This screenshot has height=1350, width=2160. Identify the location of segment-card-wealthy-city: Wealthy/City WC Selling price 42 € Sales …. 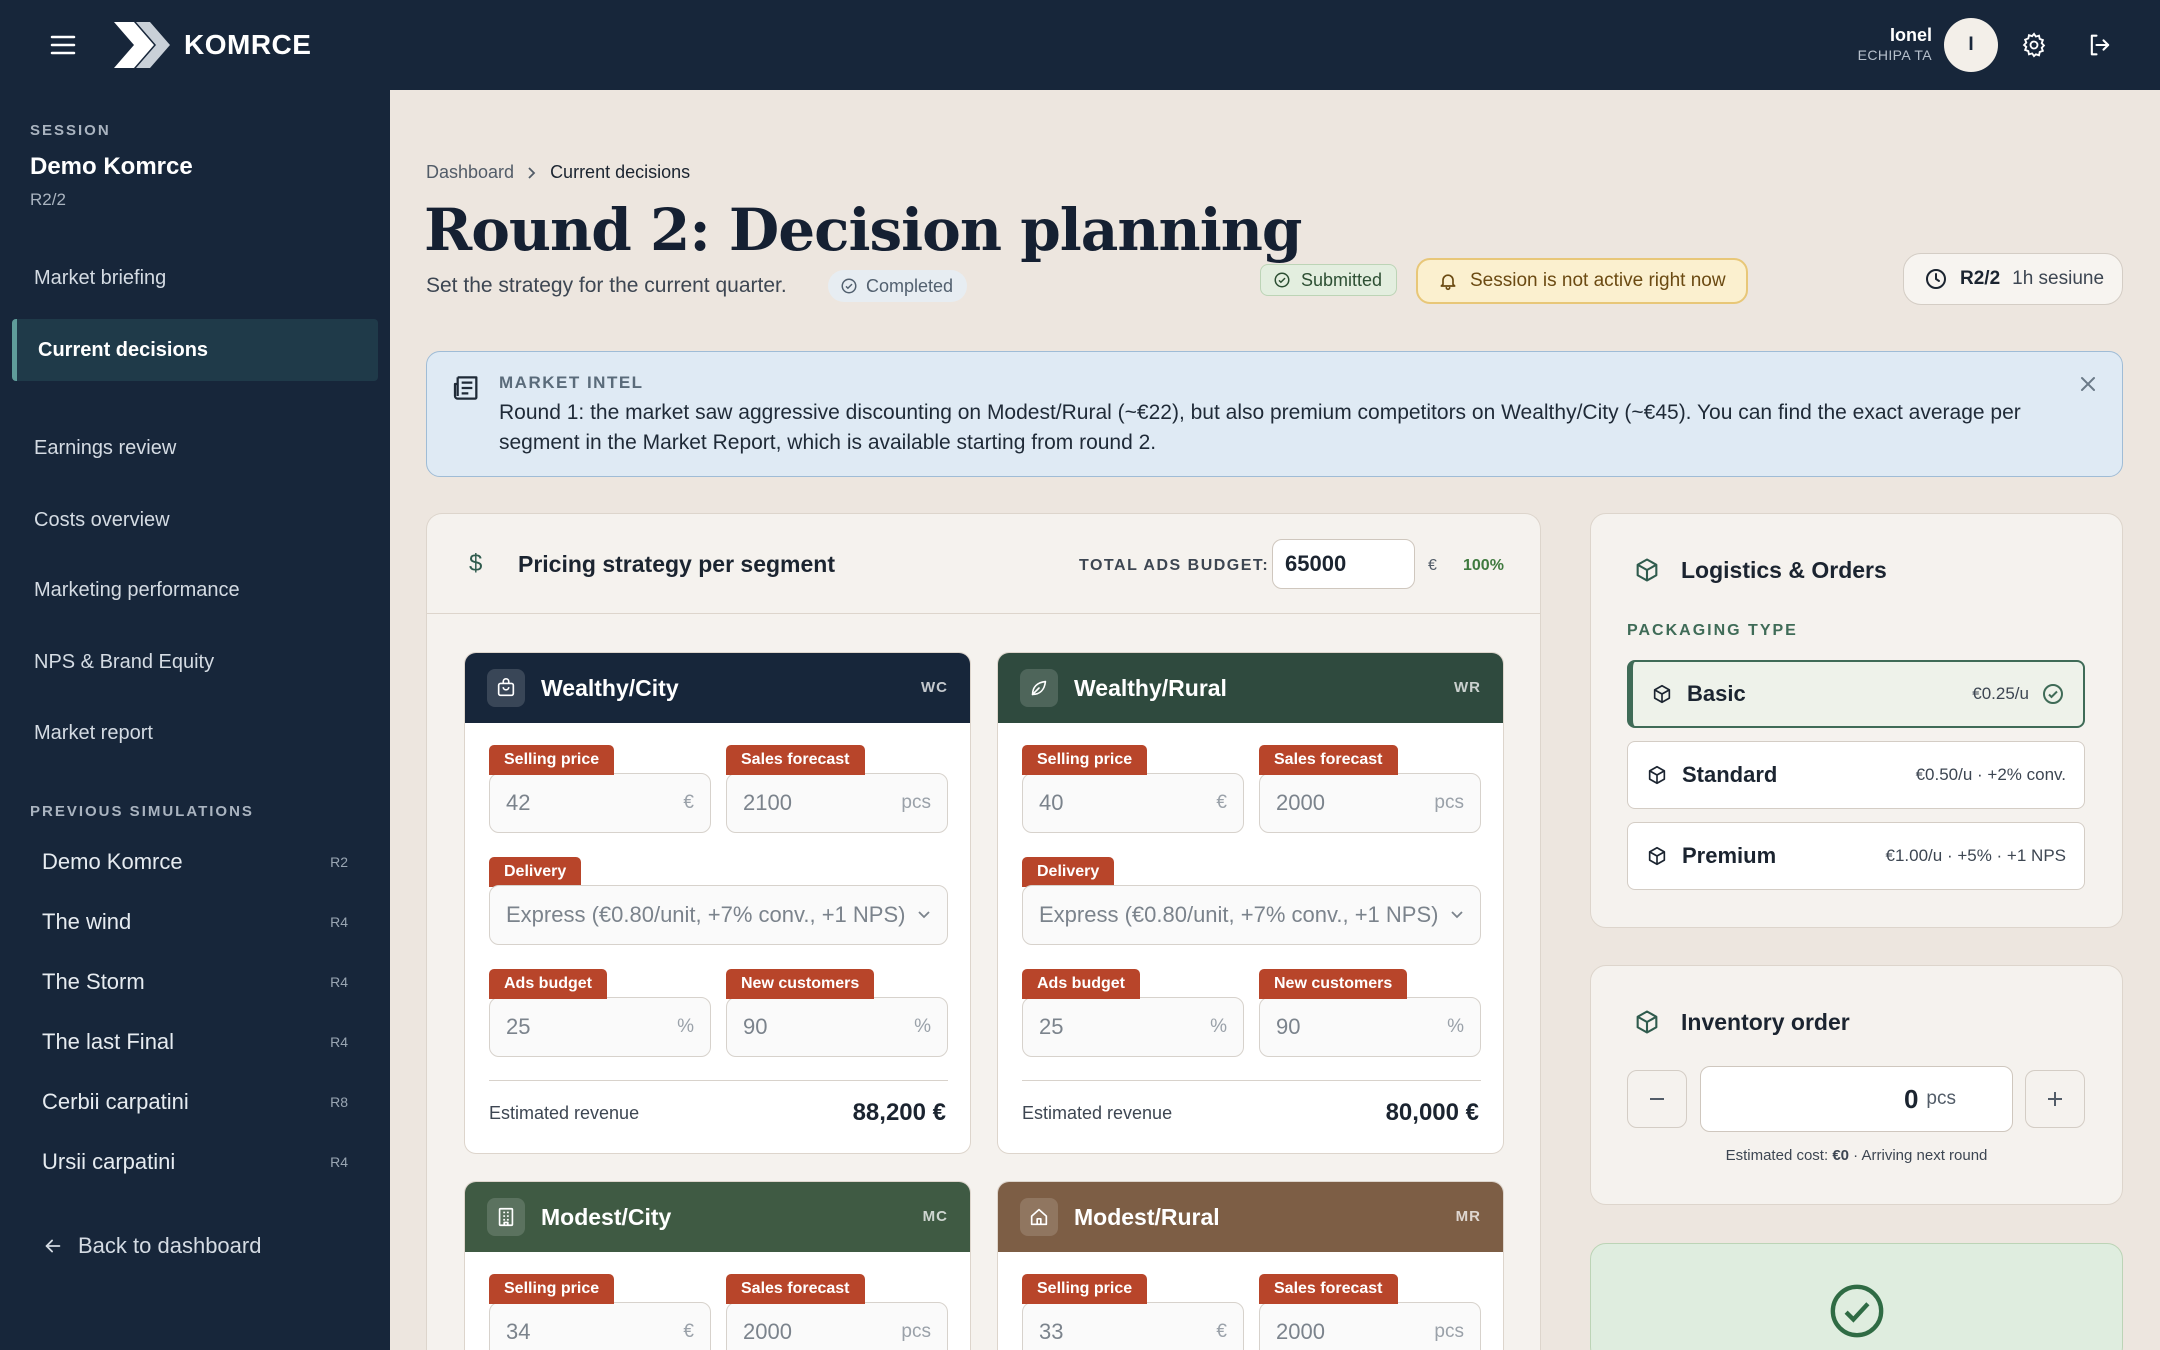
(717, 903).